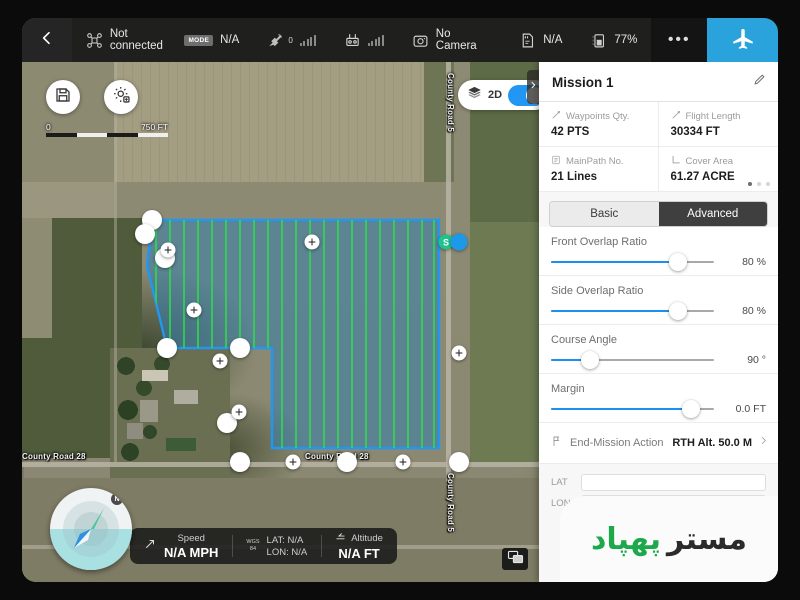 The height and width of the screenshot is (600, 800). I want to click on stat-flight-length-label: Flight Length, so click(713, 116).